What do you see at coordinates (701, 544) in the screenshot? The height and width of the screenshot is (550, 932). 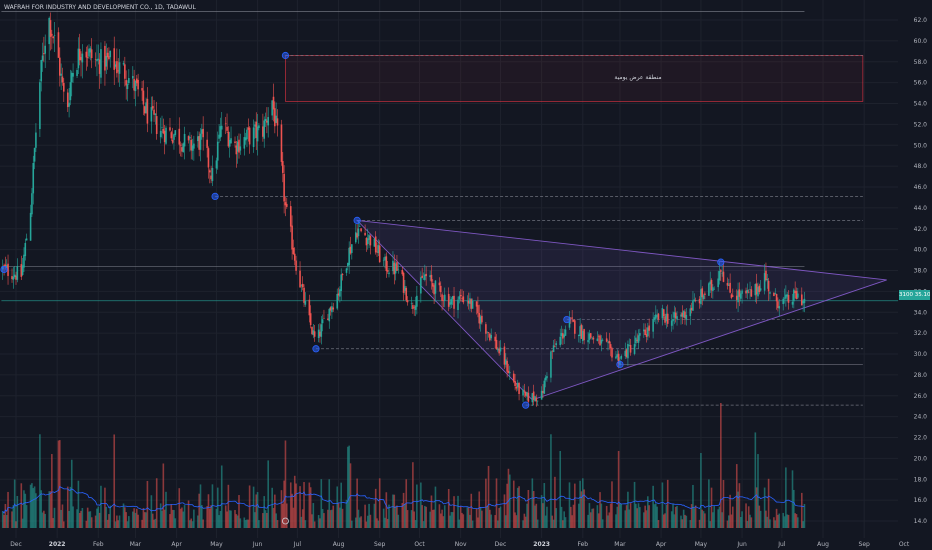 I see `time-axis-tick: May` at bounding box center [701, 544].